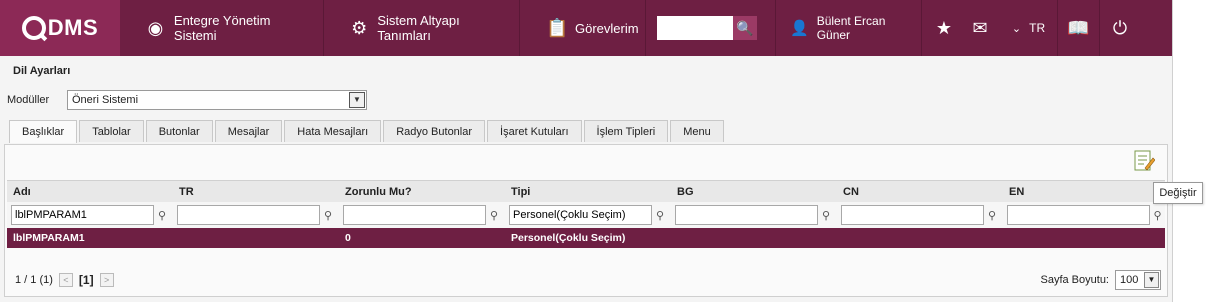  I want to click on search-box: 🔍, so click(711, 28).